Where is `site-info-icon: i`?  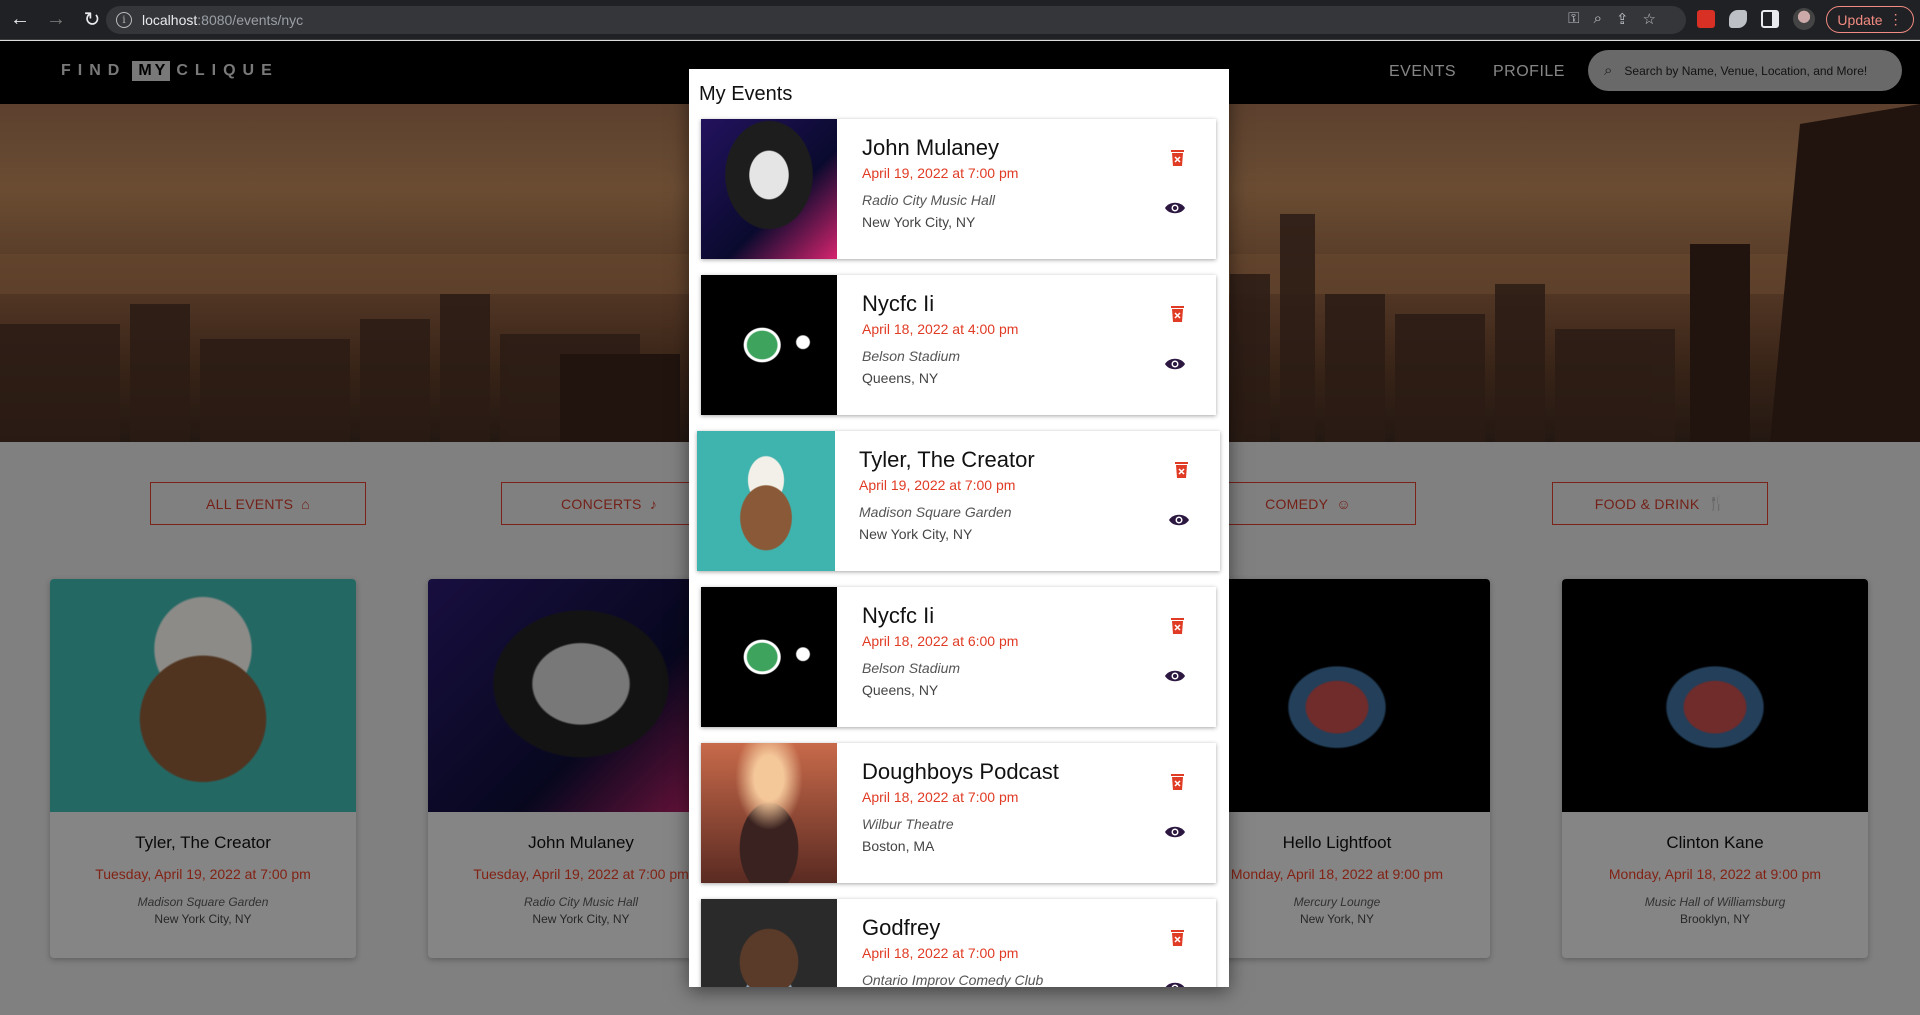 site-info-icon: i is located at coordinates (124, 20).